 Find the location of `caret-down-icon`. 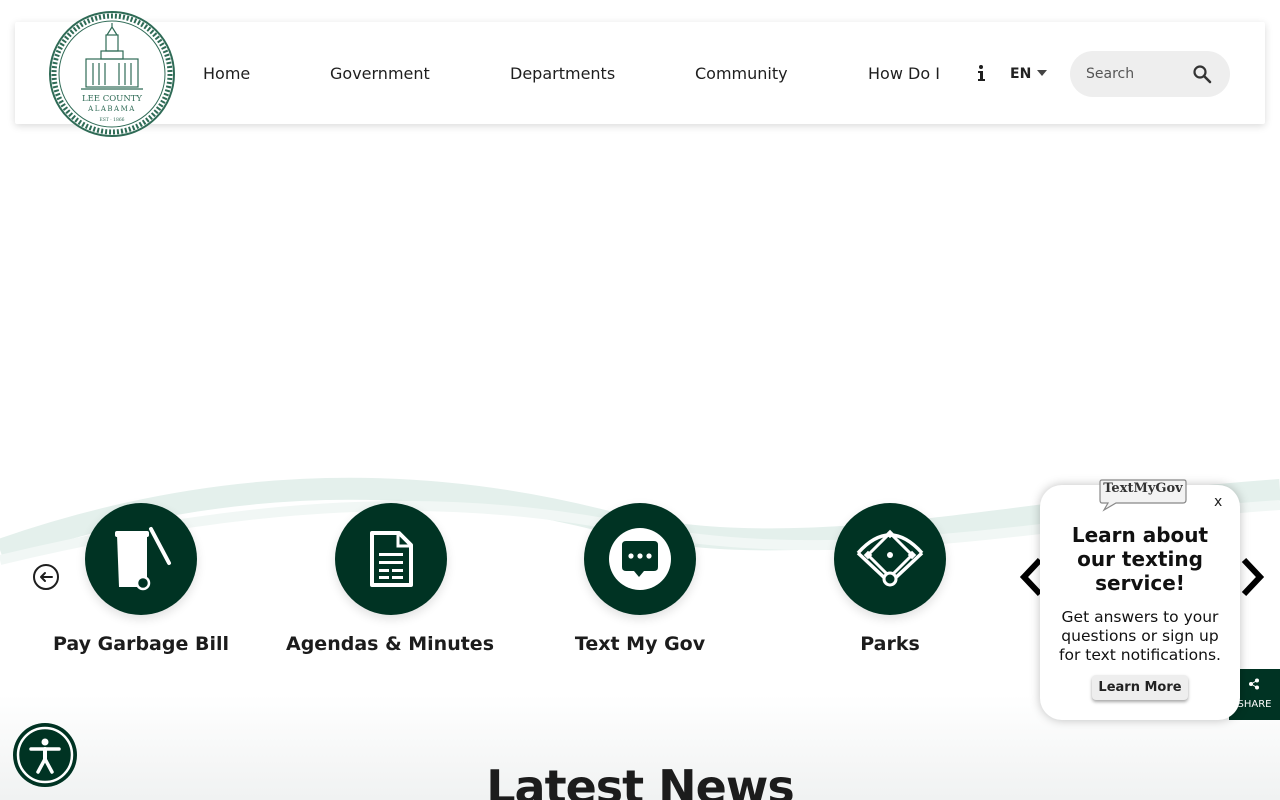

caret-down-icon is located at coordinates (1042, 73).